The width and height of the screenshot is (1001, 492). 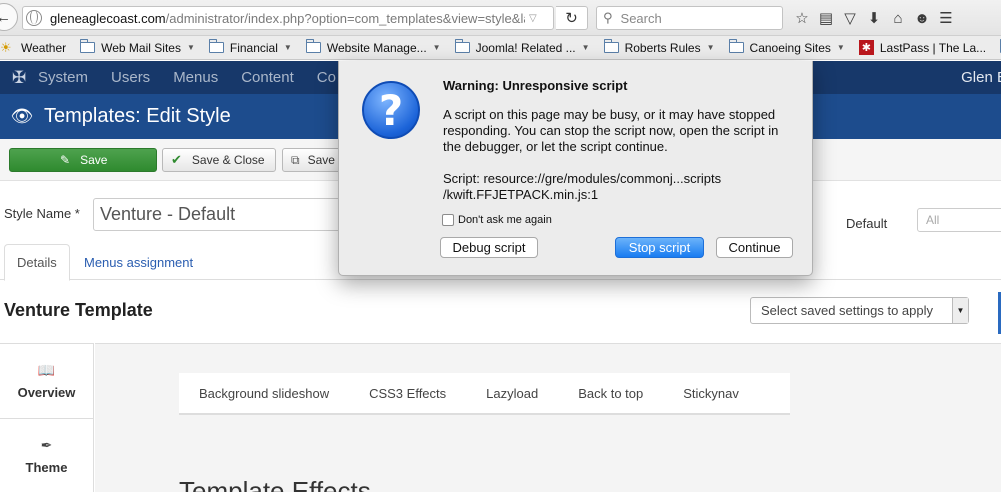 What do you see at coordinates (42, 213) in the screenshot?
I see `style-name-label: Style Name *` at bounding box center [42, 213].